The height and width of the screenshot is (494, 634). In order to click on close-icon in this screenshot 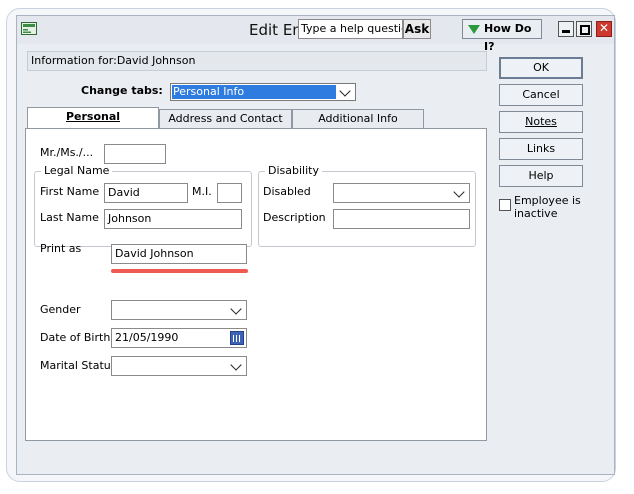, I will do `click(604, 29)`.